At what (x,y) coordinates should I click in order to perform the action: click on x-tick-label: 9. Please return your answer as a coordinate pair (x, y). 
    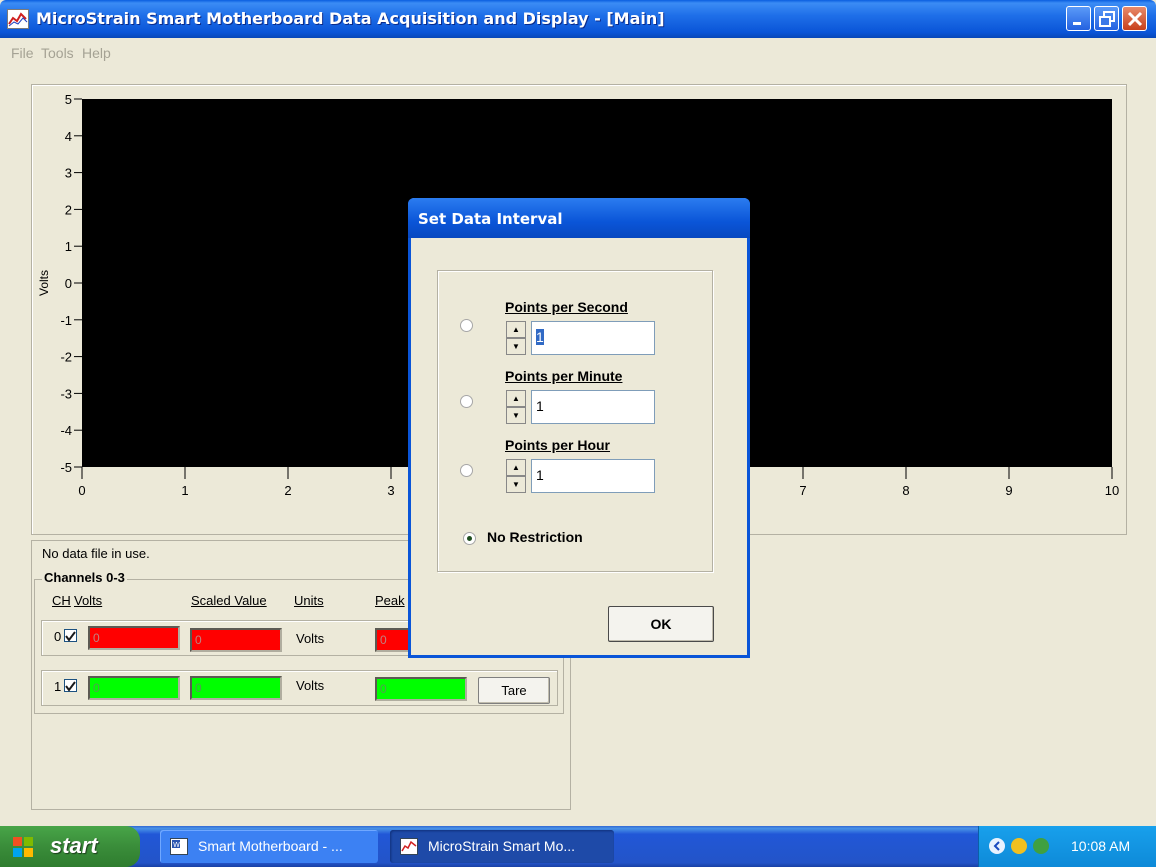
    Looking at the image, I should click on (1008, 490).